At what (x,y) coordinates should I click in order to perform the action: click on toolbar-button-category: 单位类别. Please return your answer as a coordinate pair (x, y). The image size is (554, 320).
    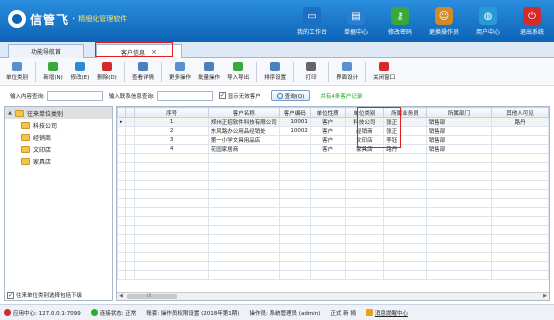
    Looking at the image, I should click on (17, 71).